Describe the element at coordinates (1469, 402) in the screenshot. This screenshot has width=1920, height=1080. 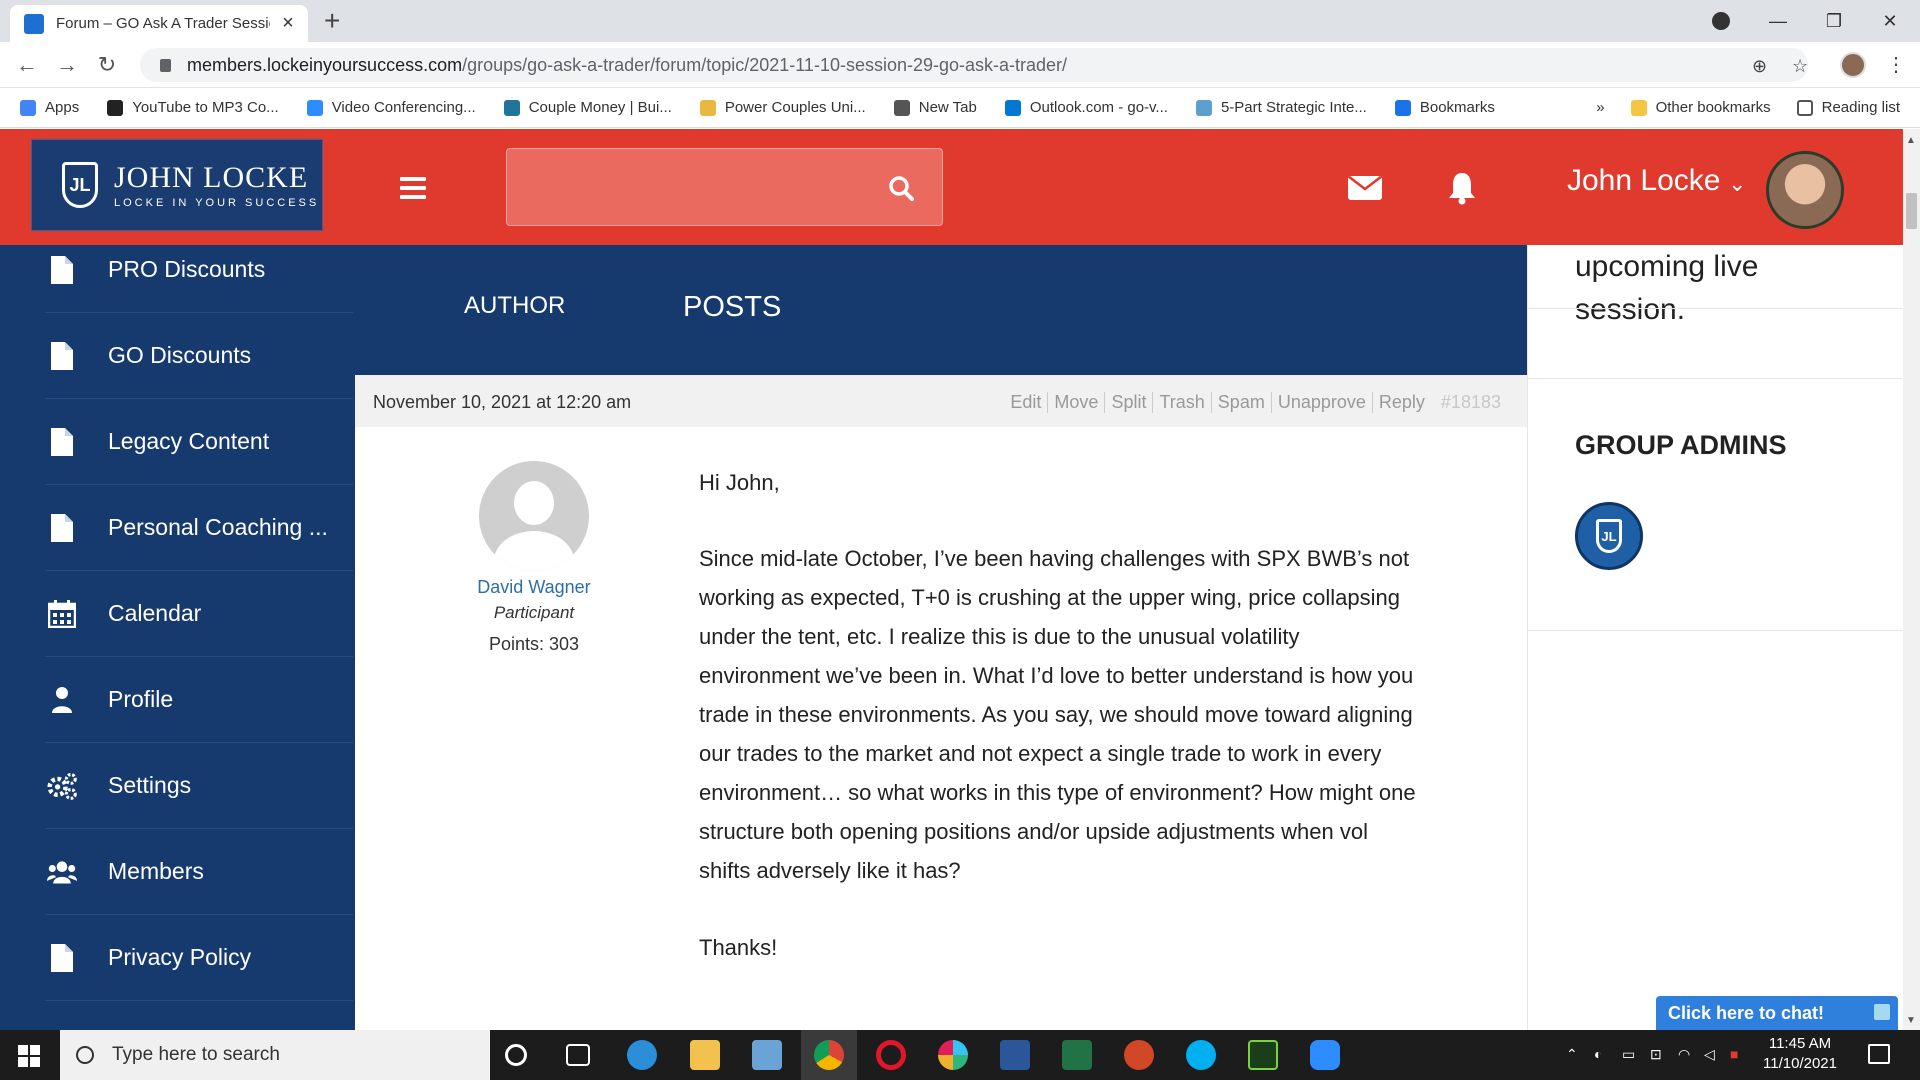
I see `post-id-link: #18183` at that location.